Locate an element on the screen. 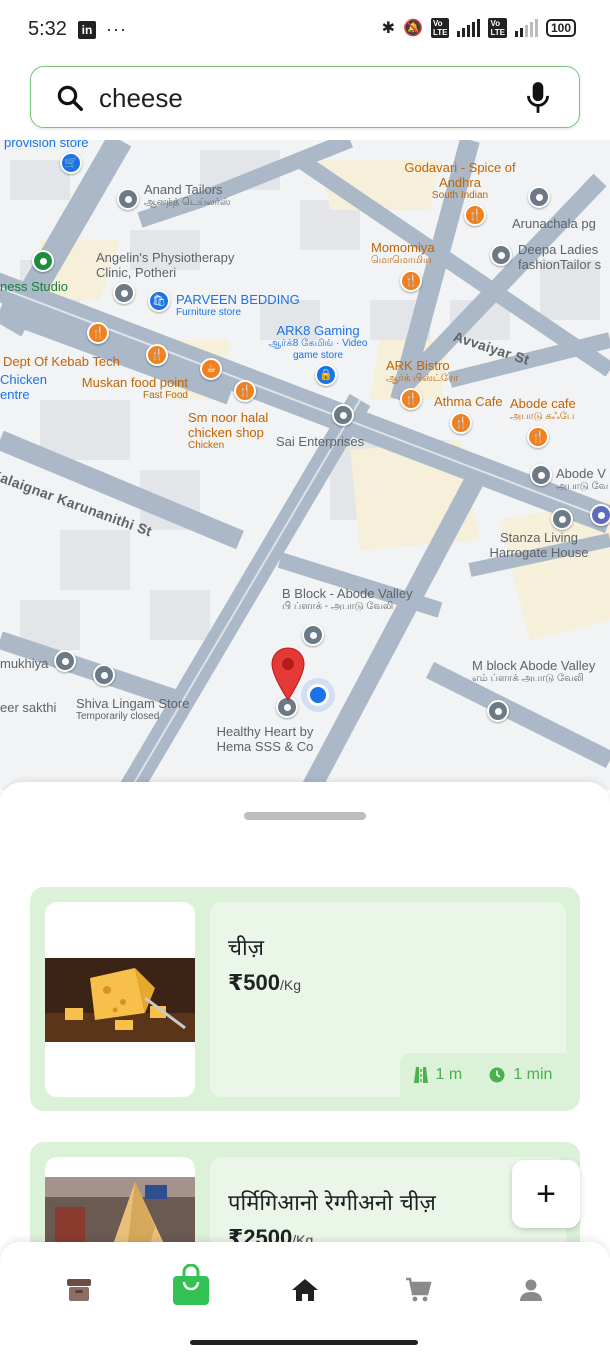  price-value: ₹500 is located at coordinates (254, 982).